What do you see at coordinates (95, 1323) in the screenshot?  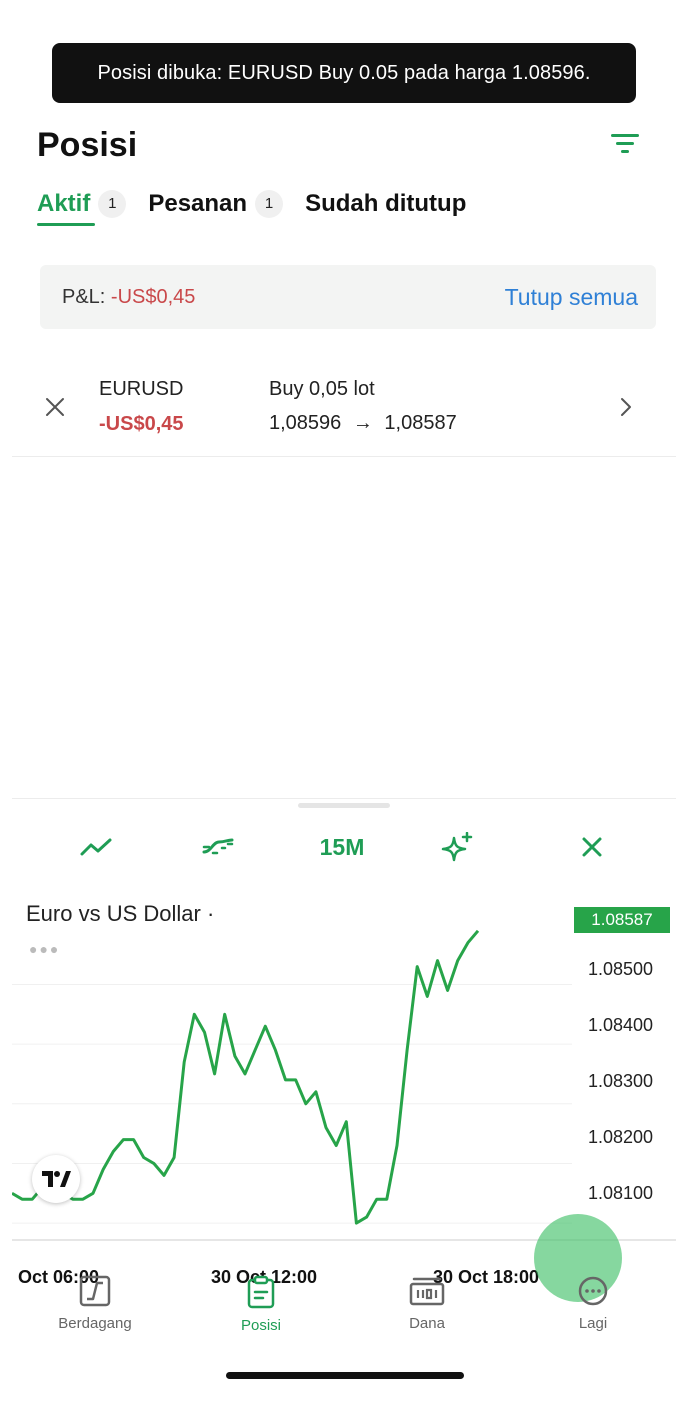 I see `nav-label: Berdagang` at bounding box center [95, 1323].